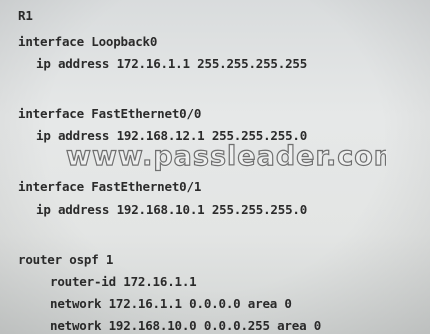  I want to click on config-line-router-ospf: router ospf 1, so click(66, 259).